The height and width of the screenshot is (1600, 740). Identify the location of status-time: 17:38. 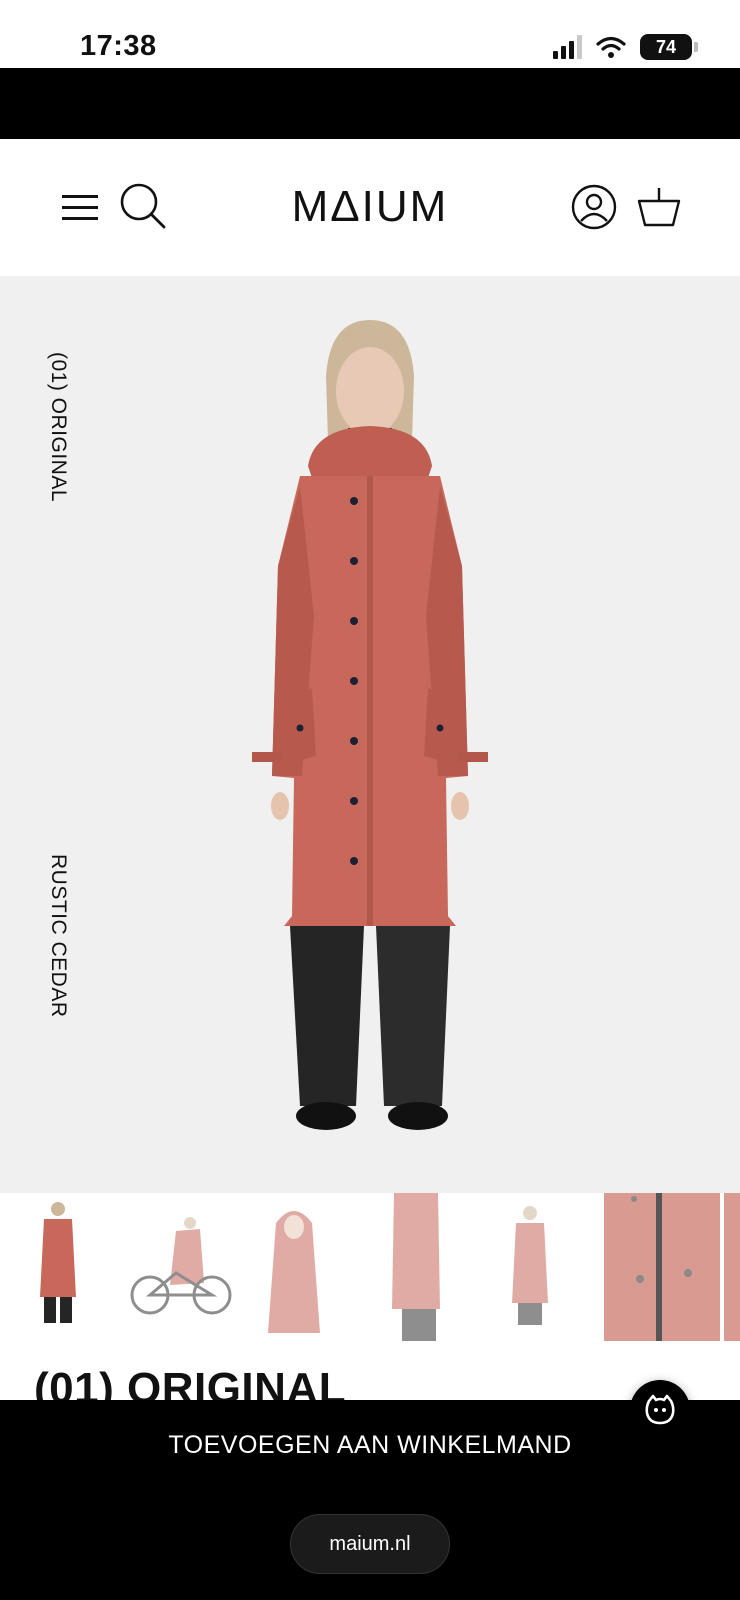
(118, 46).